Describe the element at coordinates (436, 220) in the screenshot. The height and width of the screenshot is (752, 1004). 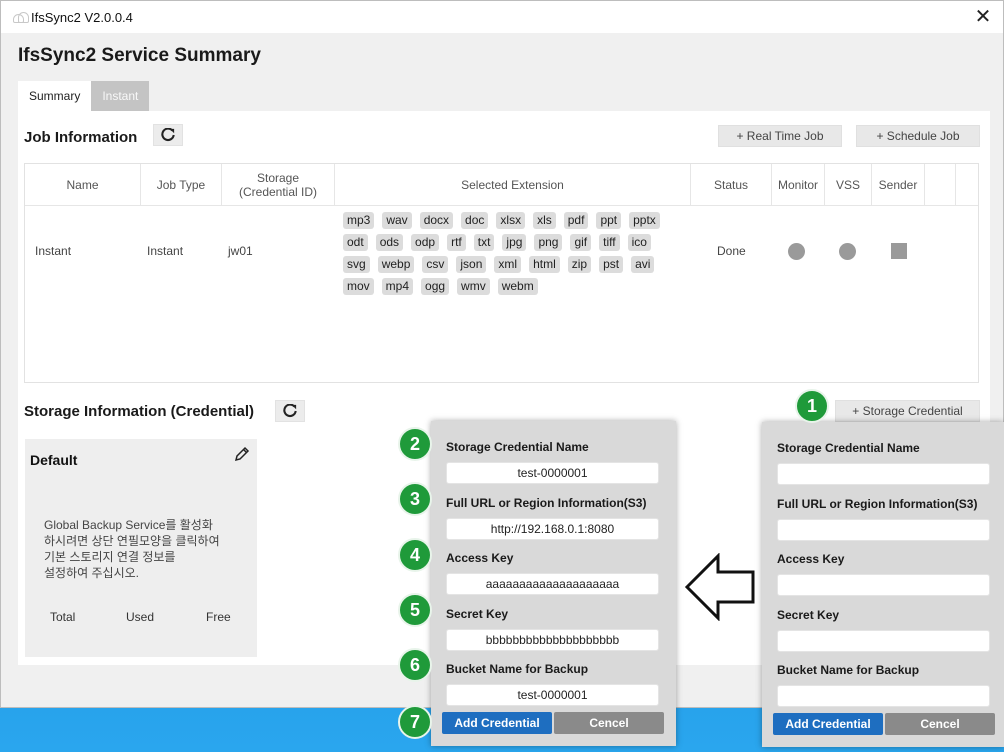
I see `extension-chip: docx` at that location.